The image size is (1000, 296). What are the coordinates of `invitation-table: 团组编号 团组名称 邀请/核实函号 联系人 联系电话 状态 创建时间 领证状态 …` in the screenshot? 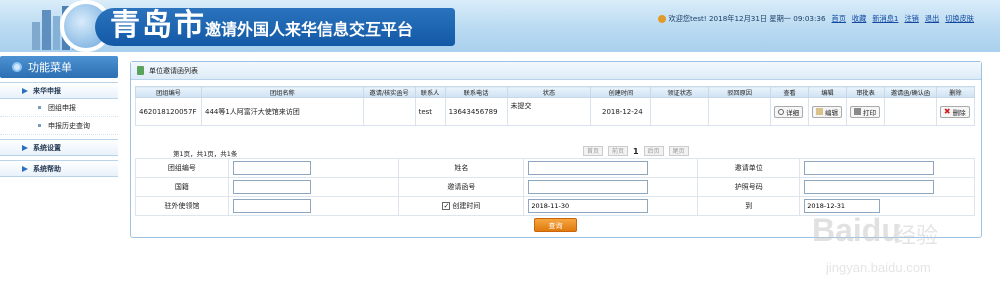 It's located at (555, 106).